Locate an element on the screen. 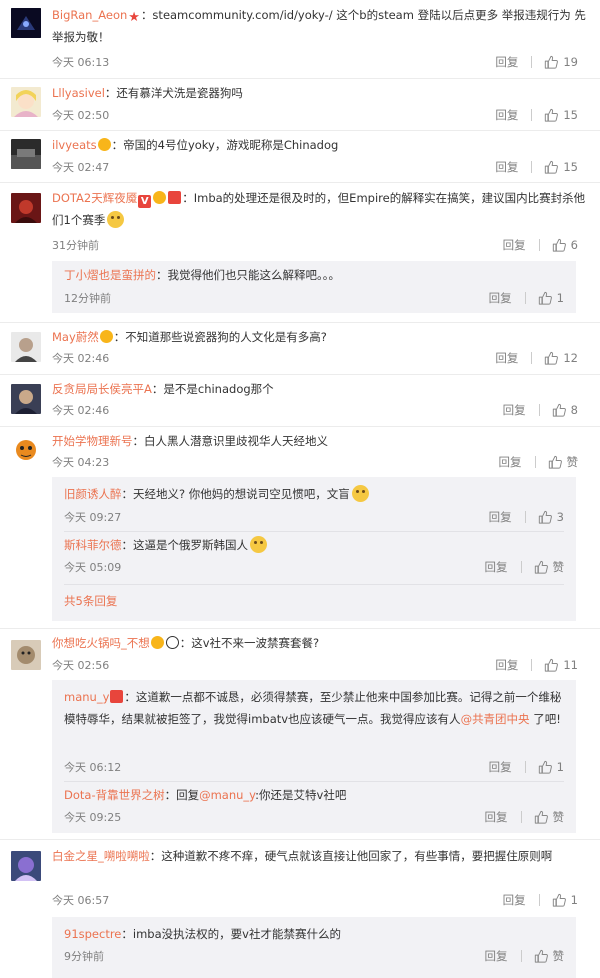 This screenshot has width=600, height=978. comment-time: 今天 06:13 is located at coordinates (81, 62).